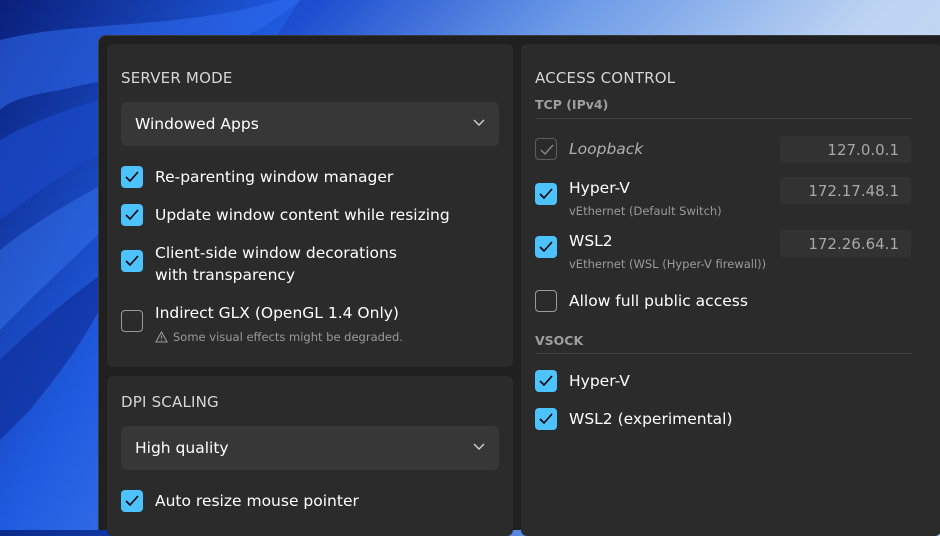  What do you see at coordinates (257, 501) in the screenshot?
I see `auto-resize-pointer-label: Auto resize mouse pointer` at bounding box center [257, 501].